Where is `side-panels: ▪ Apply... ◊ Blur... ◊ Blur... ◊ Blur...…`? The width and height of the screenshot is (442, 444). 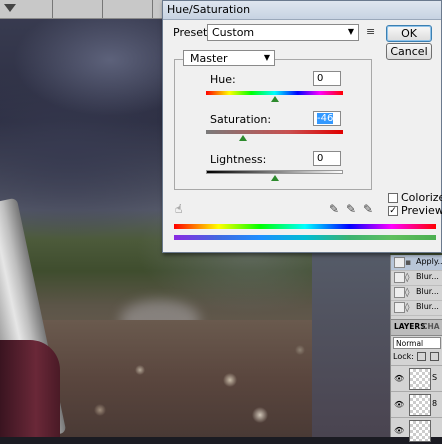 side-panels: ▪ Apply... ◊ Blur... ◊ Blur... ◊ Blur...… is located at coordinates (416, 348).